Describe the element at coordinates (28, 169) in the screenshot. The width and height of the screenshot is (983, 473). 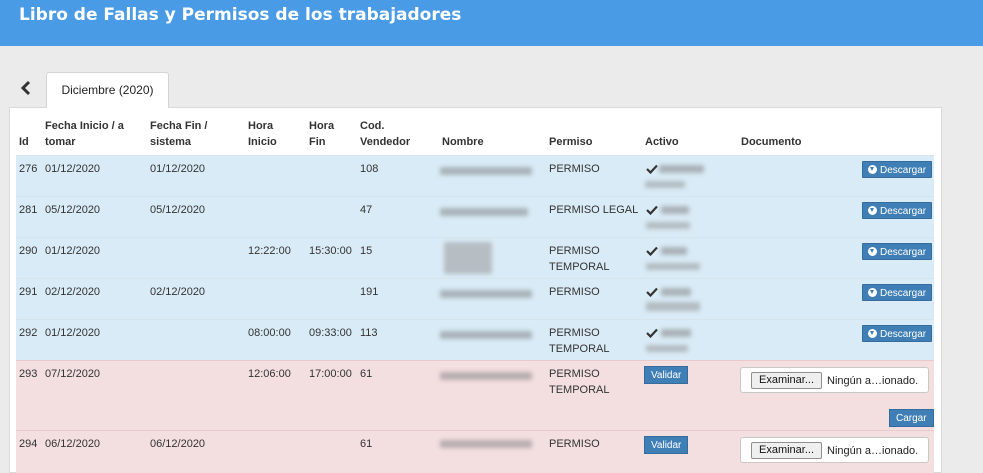
I see `row-id: 276` at that location.